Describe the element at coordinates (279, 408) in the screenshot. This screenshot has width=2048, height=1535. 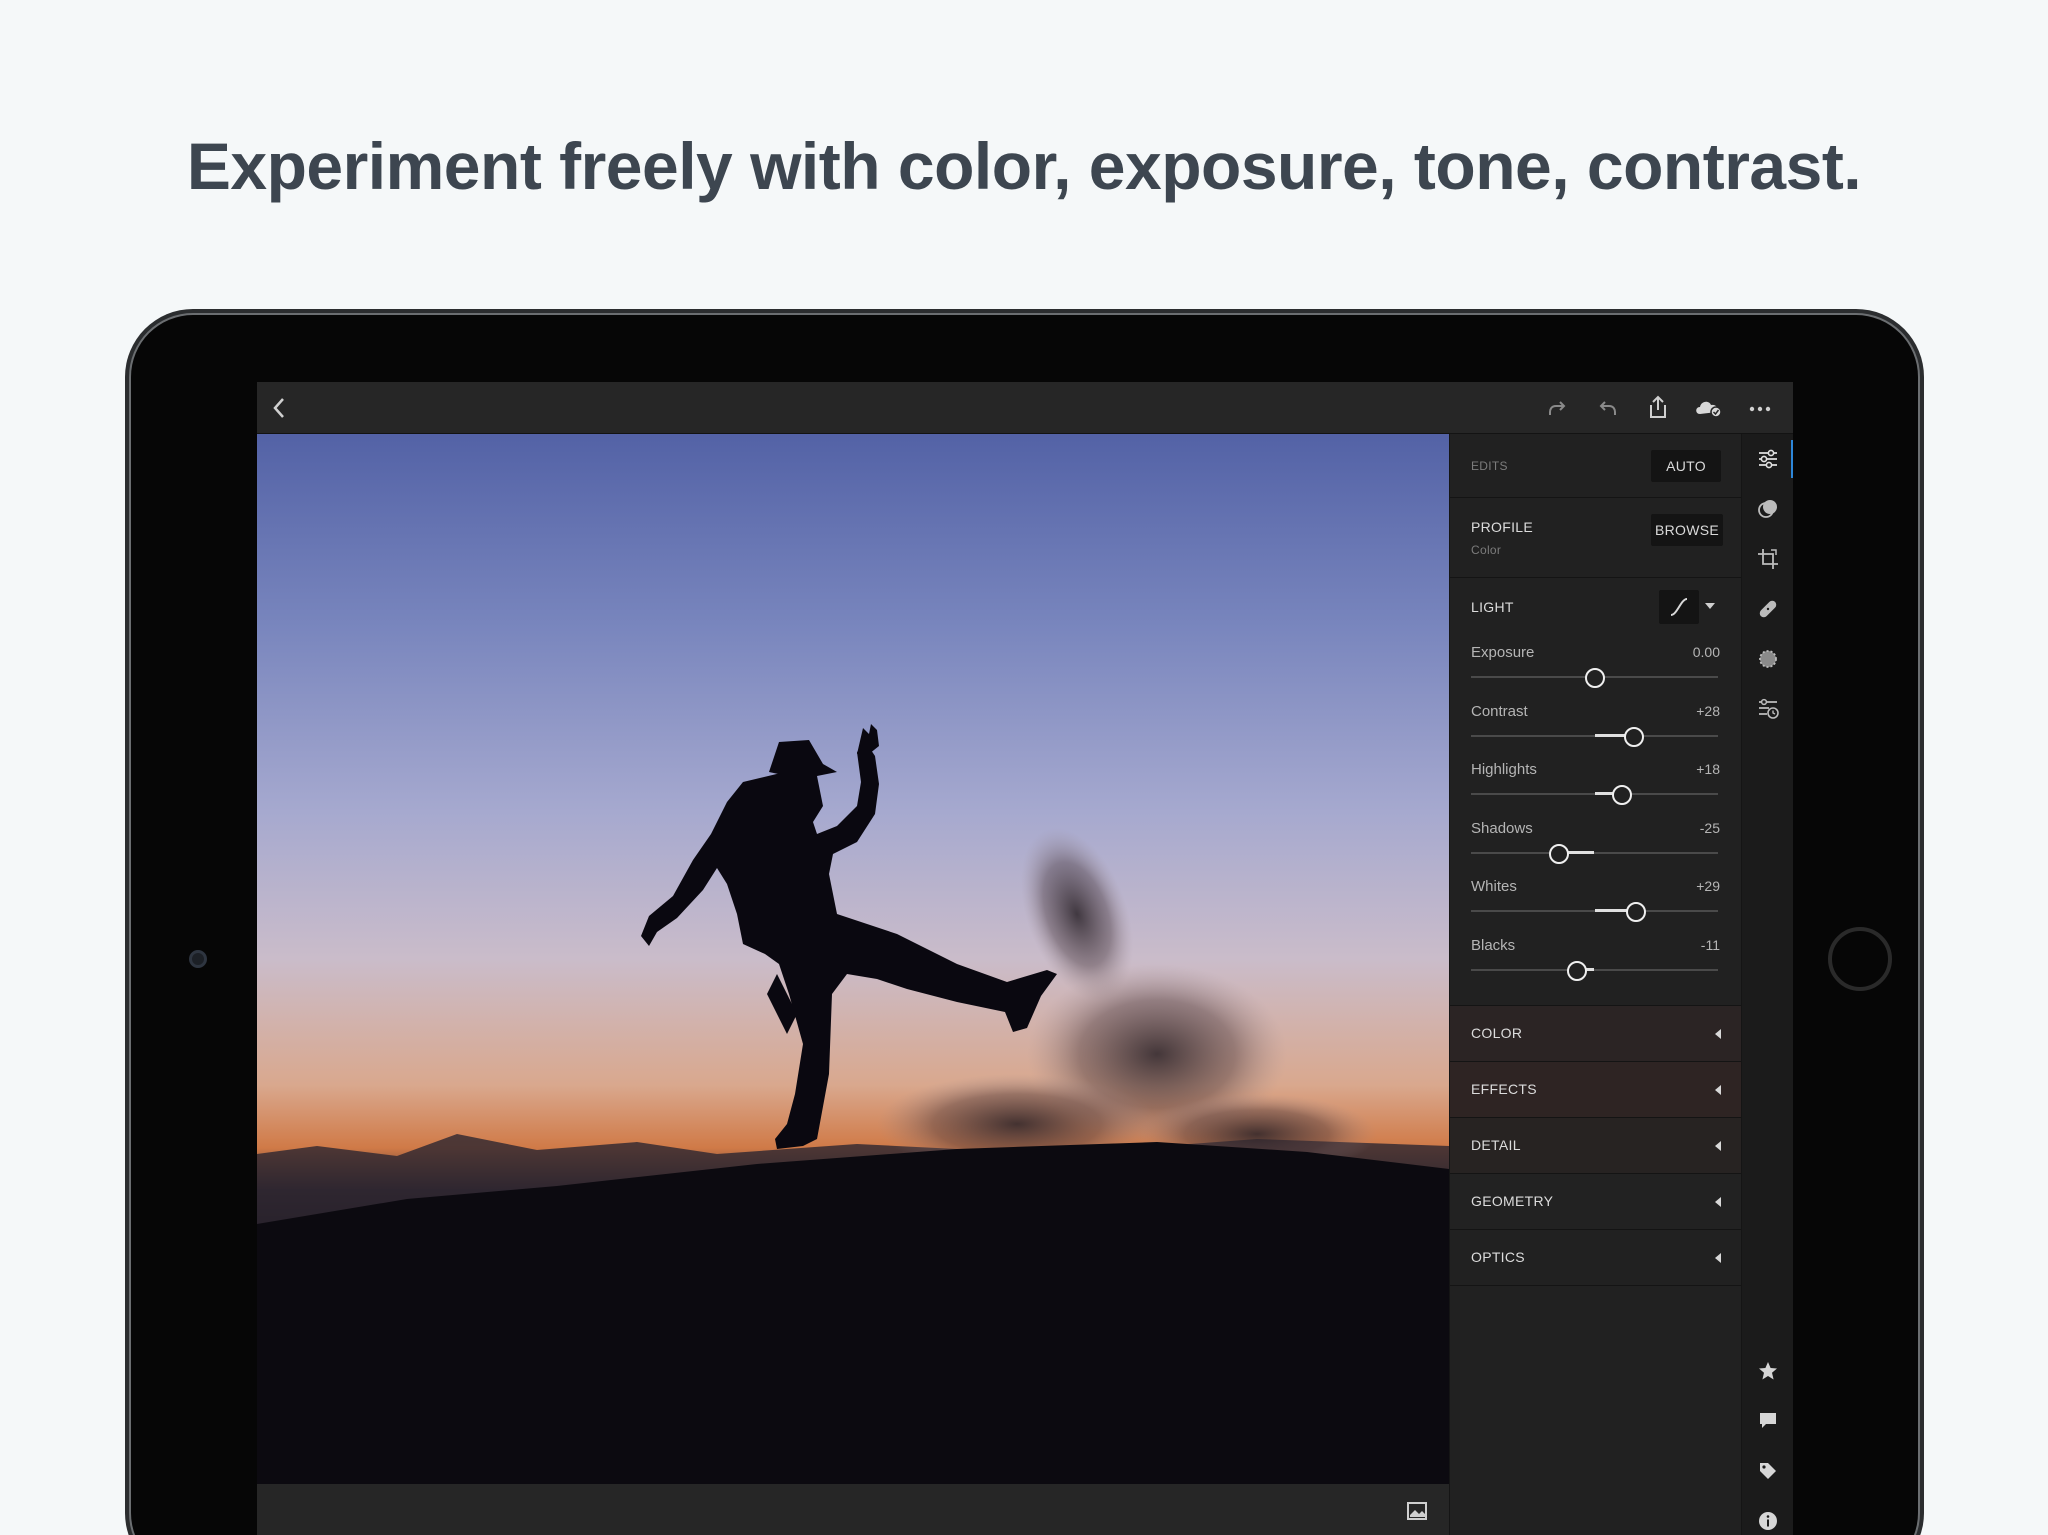
I see `back-icon` at that location.